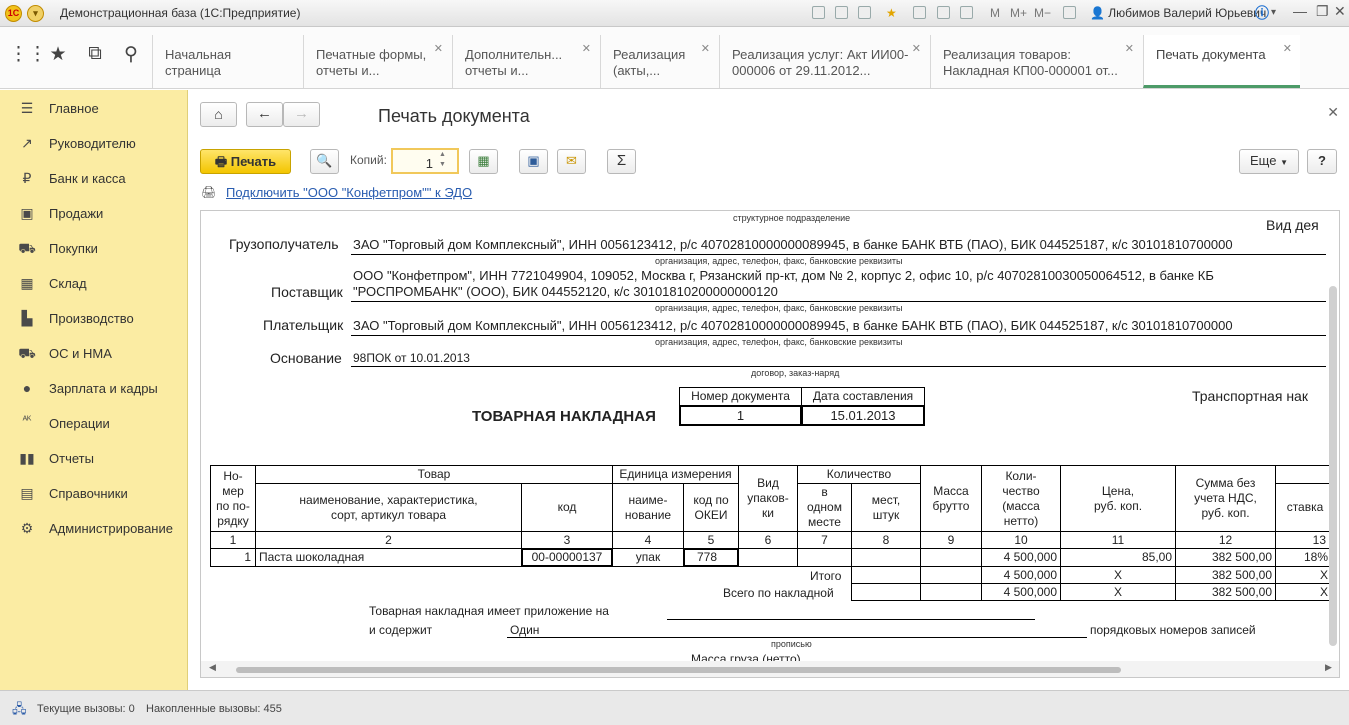 Image resolution: width=1349 pixels, height=725 pixels. What do you see at coordinates (1328, 667) in the screenshot?
I see `scroll-right-icon: ▶` at bounding box center [1328, 667].